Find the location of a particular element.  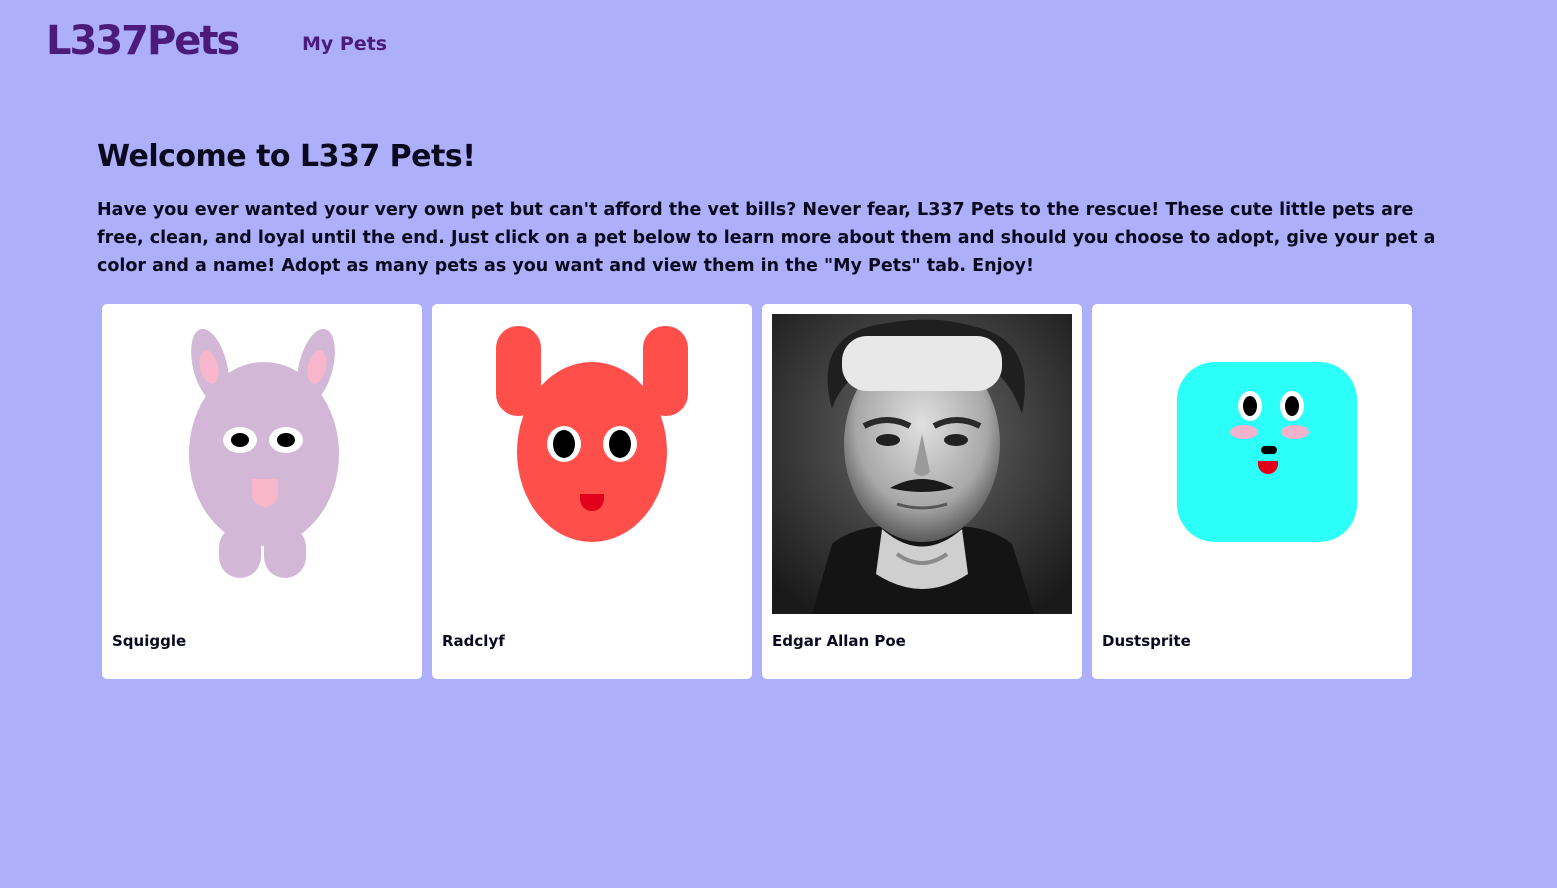

logo-link: L337Pets is located at coordinates (143, 41).